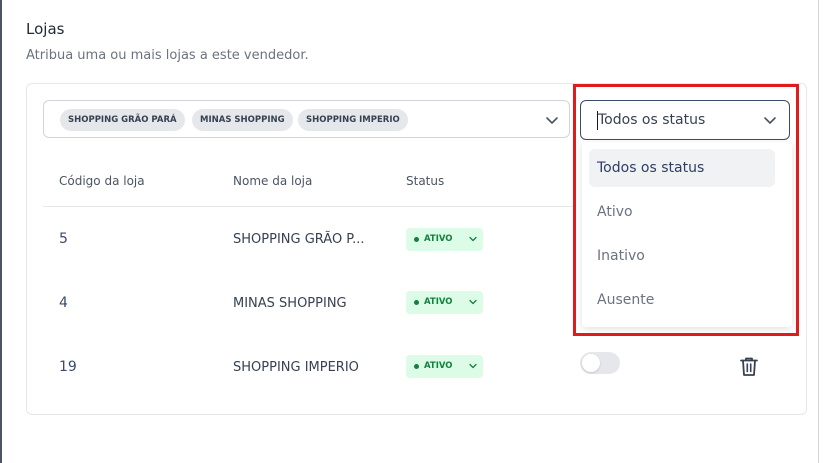 The height and width of the screenshot is (463, 826). What do you see at coordinates (63, 239) in the screenshot?
I see `store-code: 5` at bounding box center [63, 239].